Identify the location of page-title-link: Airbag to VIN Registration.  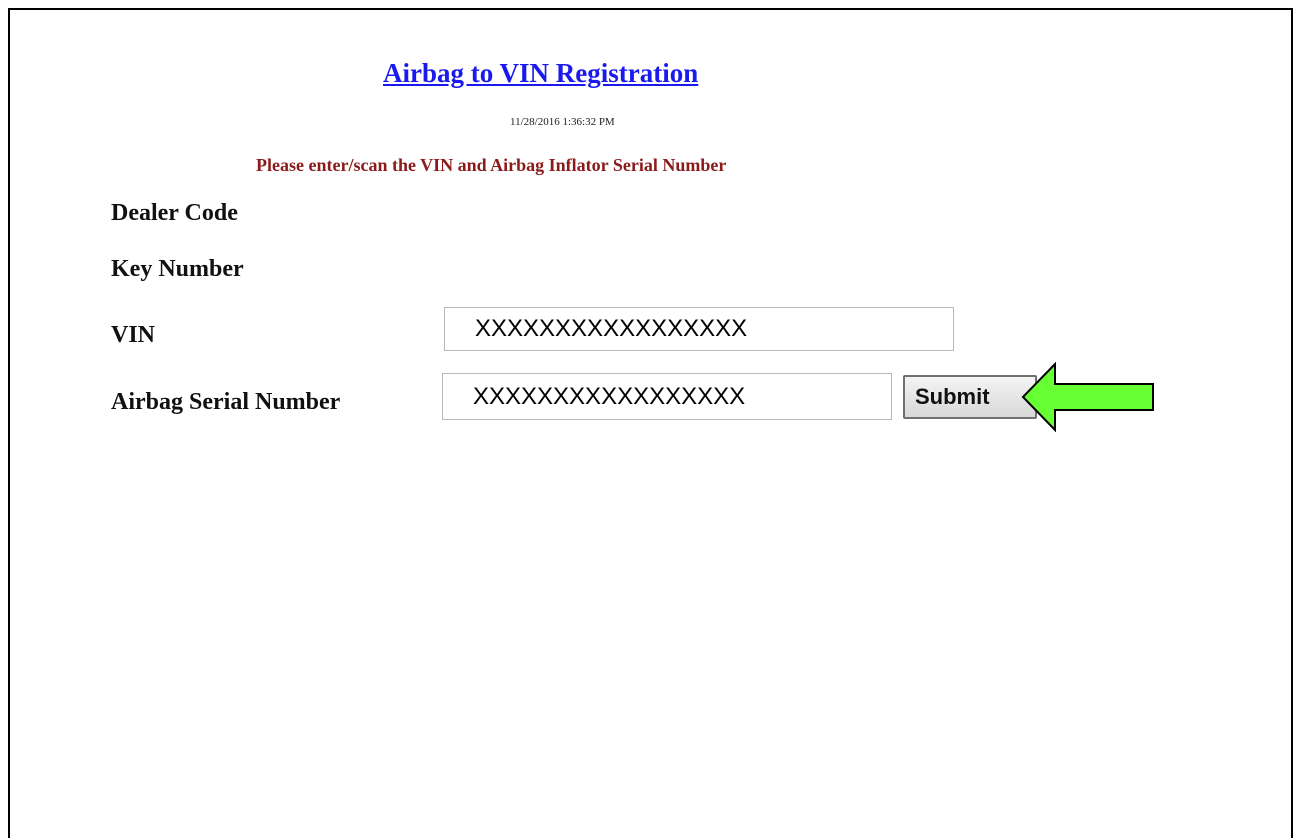
(540, 73).